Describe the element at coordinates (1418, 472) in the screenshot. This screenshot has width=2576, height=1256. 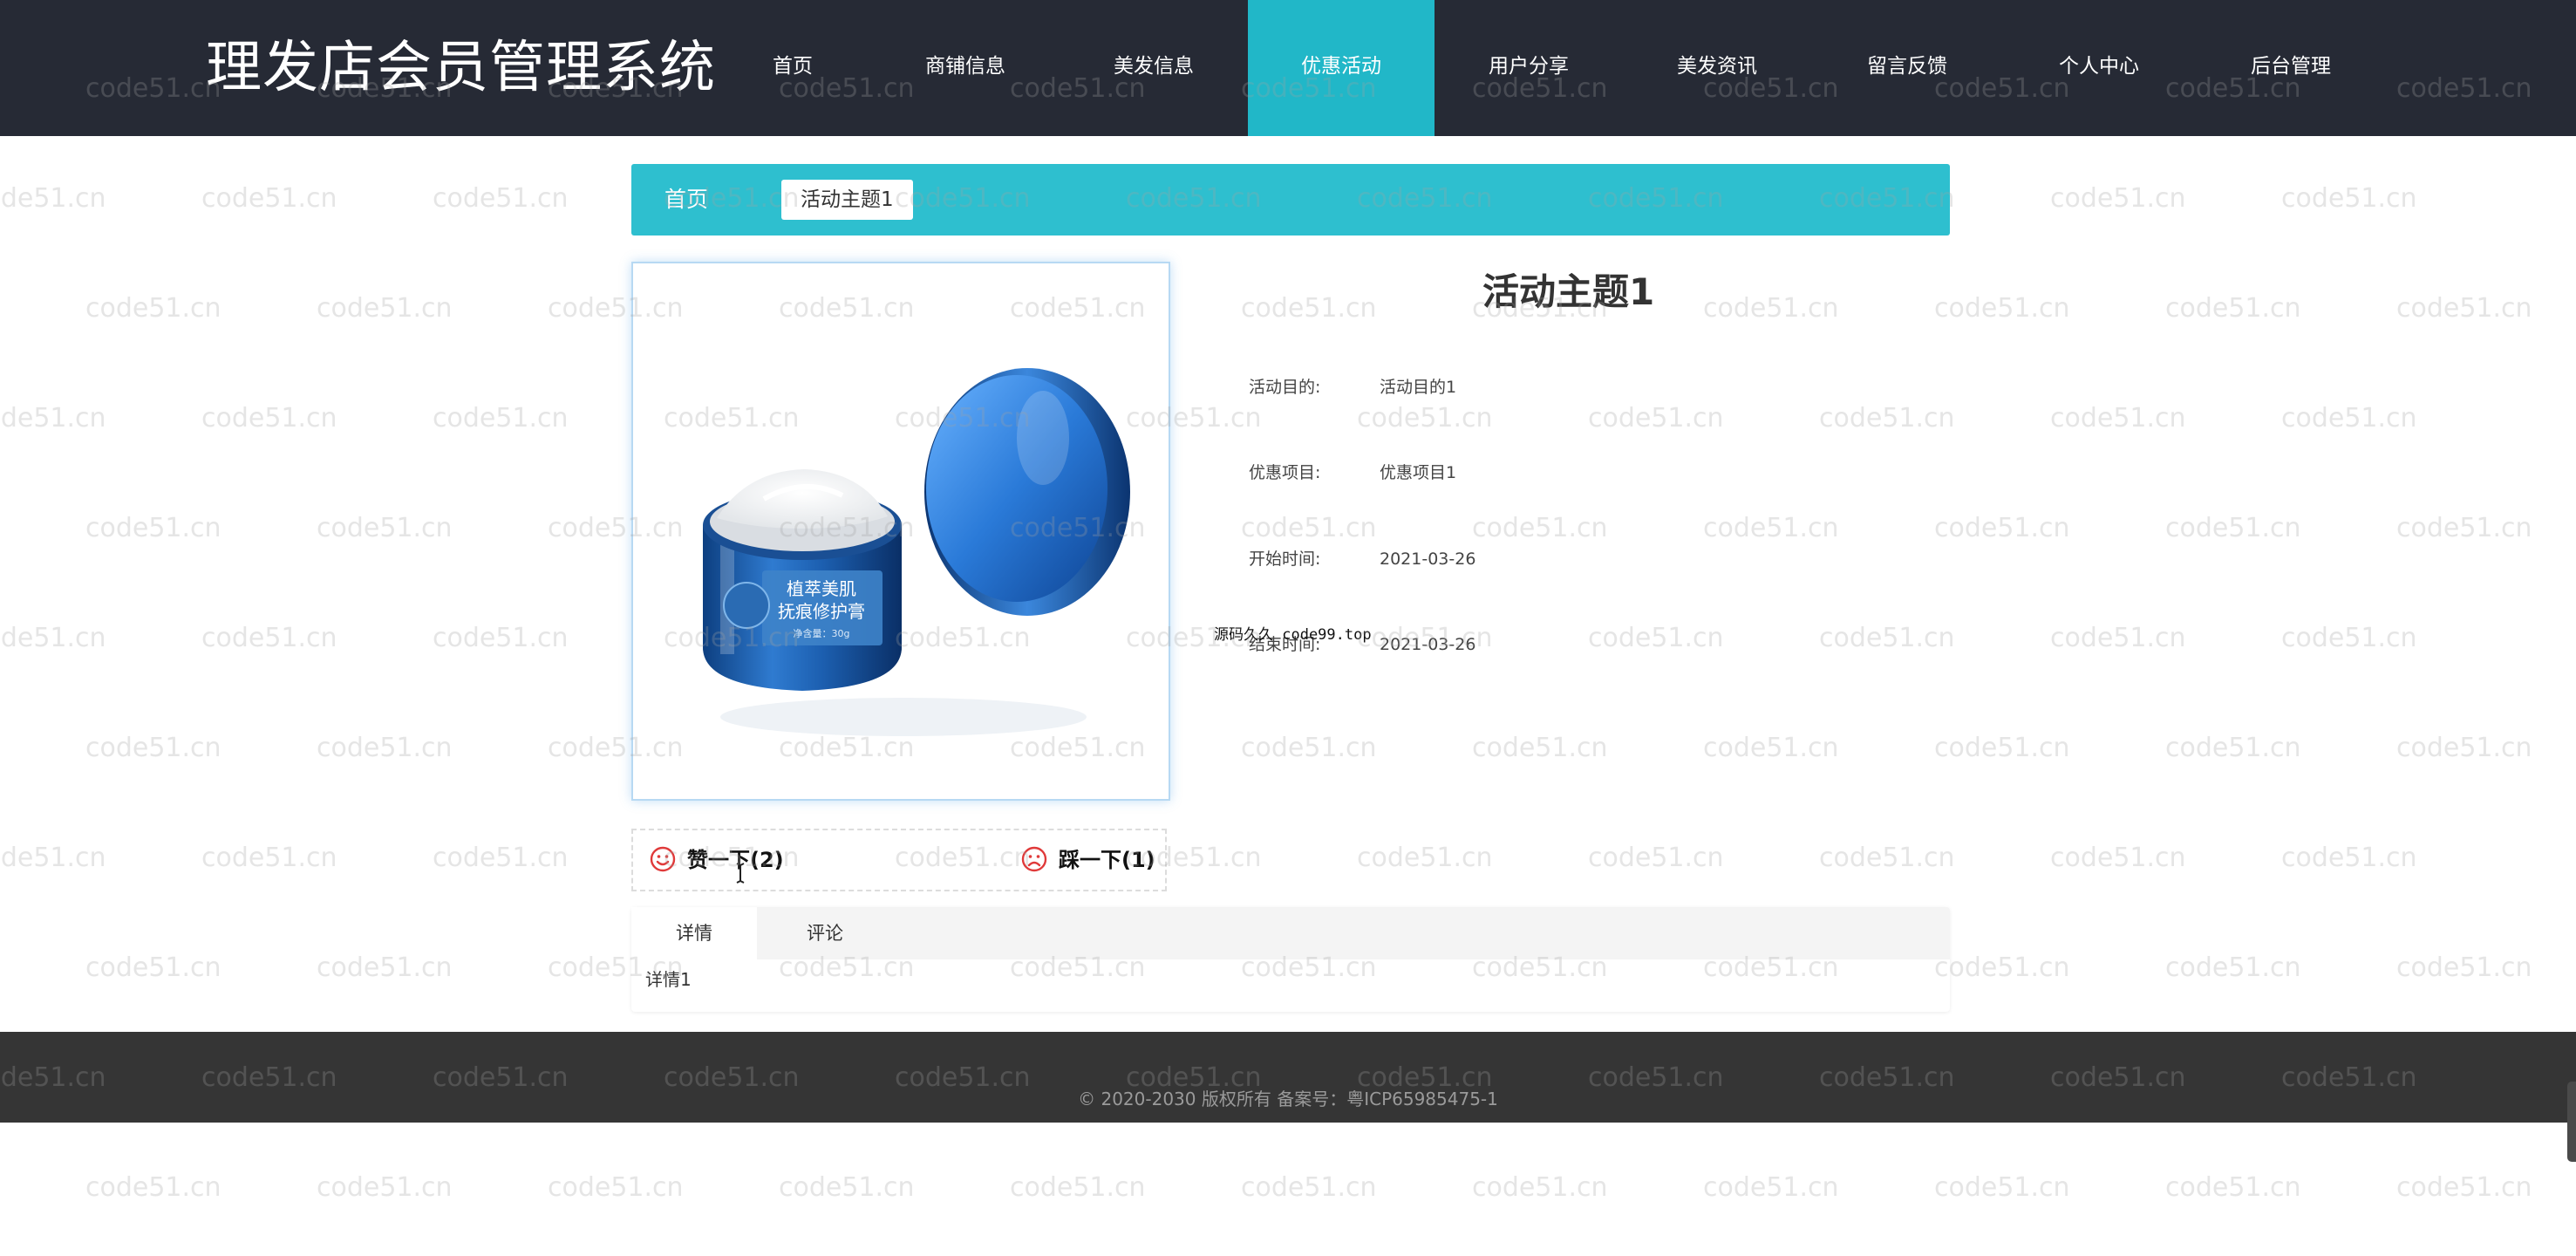
I see `field-discount-item-value: 优惠项目1` at that location.